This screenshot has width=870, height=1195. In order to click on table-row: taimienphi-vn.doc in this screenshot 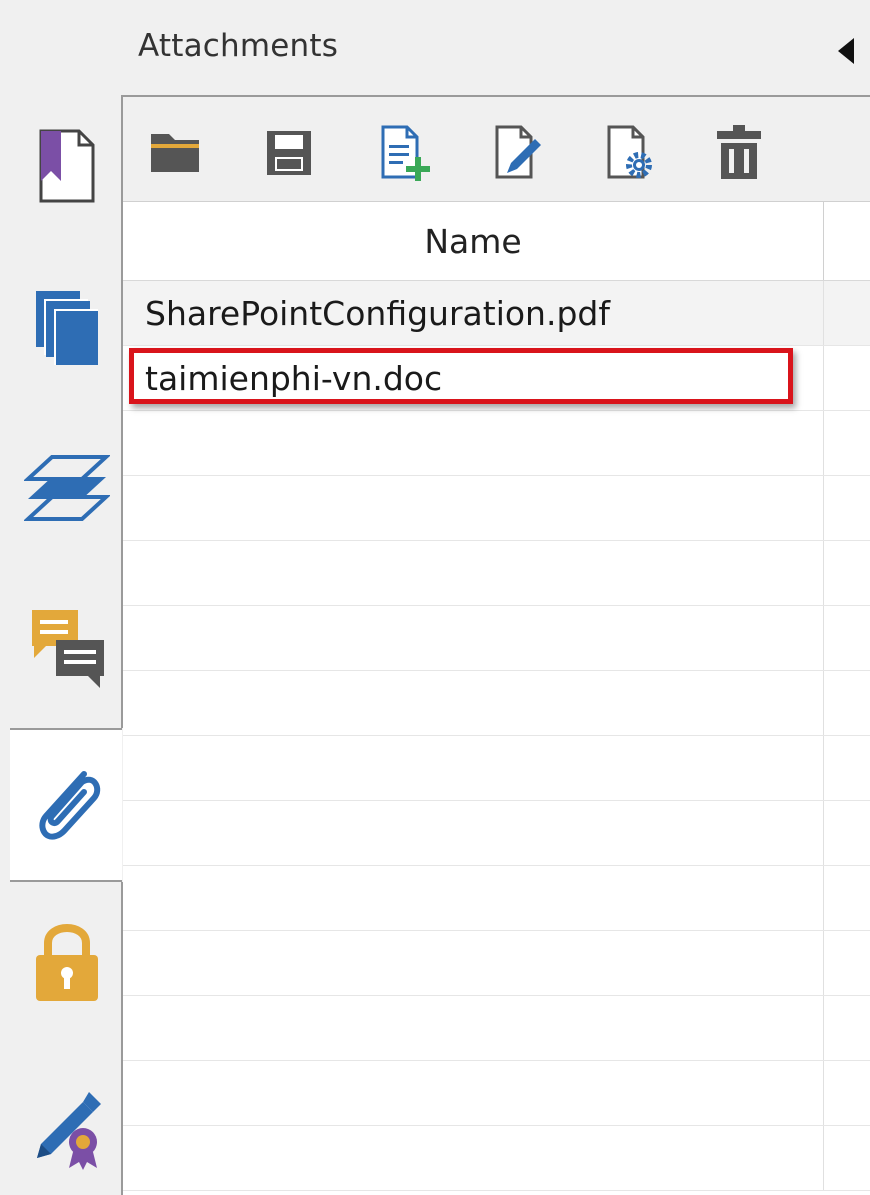, I will do `click(496, 378)`.